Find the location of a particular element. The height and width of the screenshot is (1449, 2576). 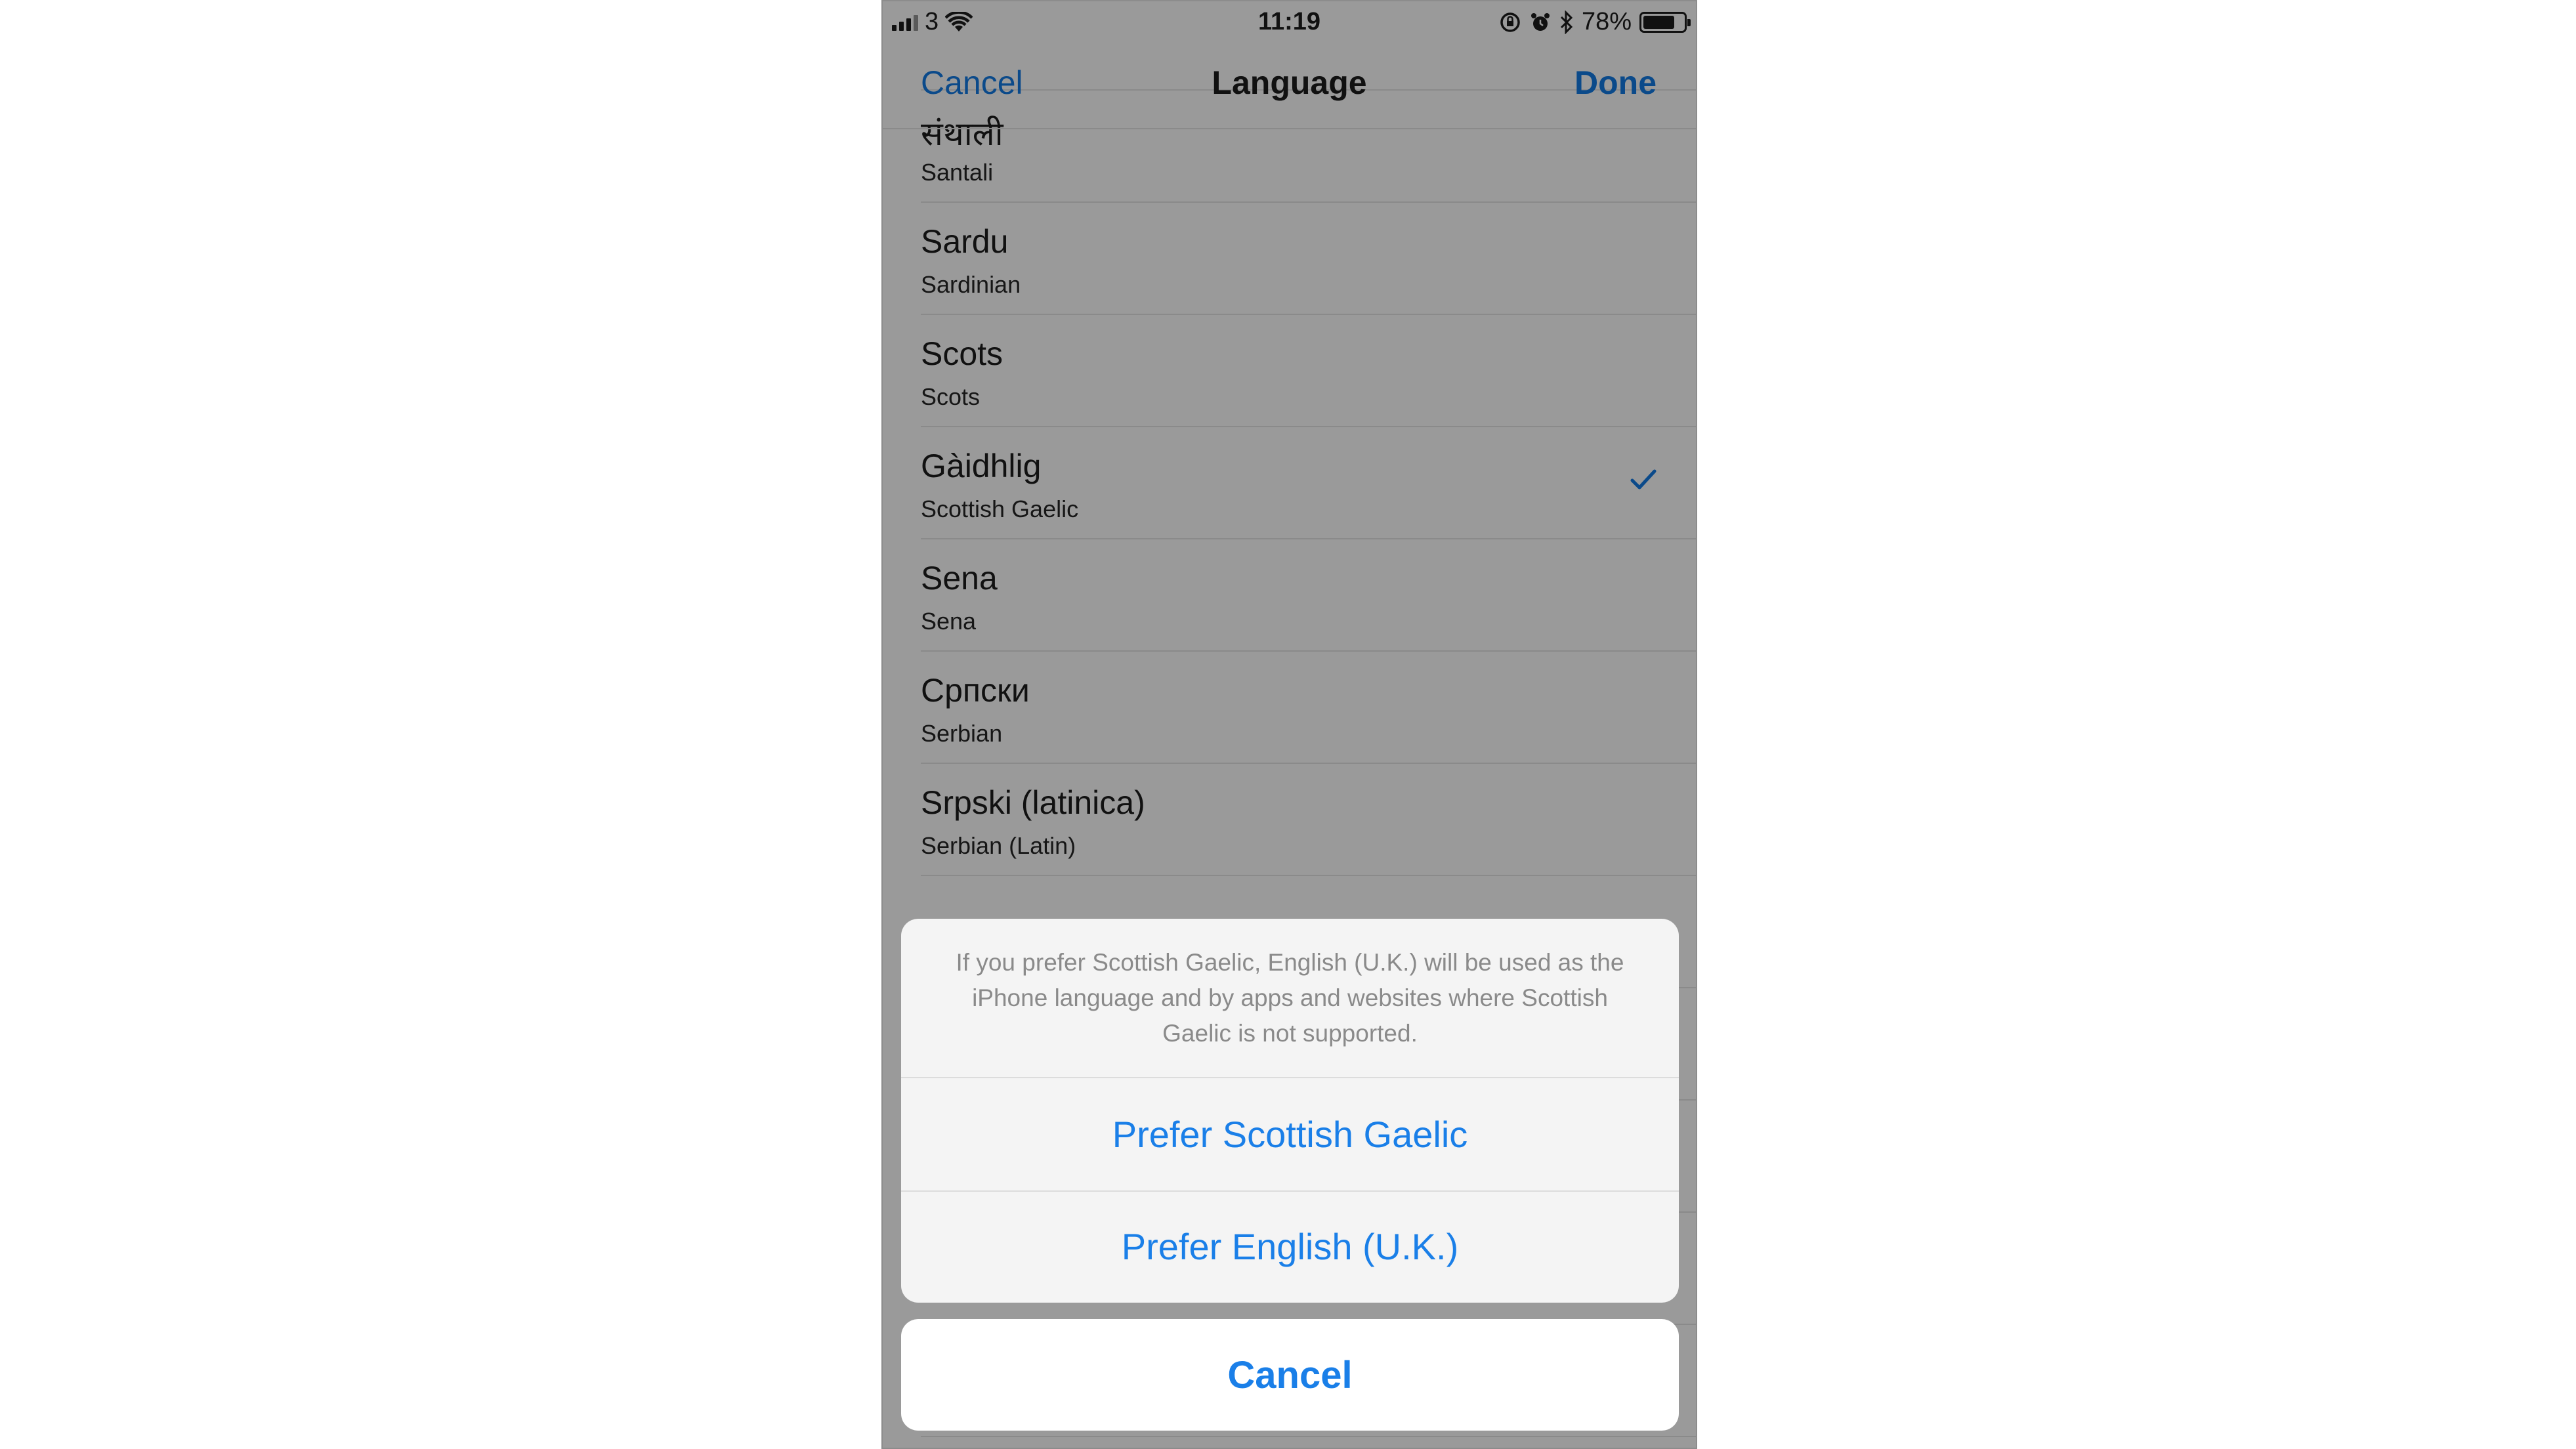

language-english-name: Scots is located at coordinates (951, 396).